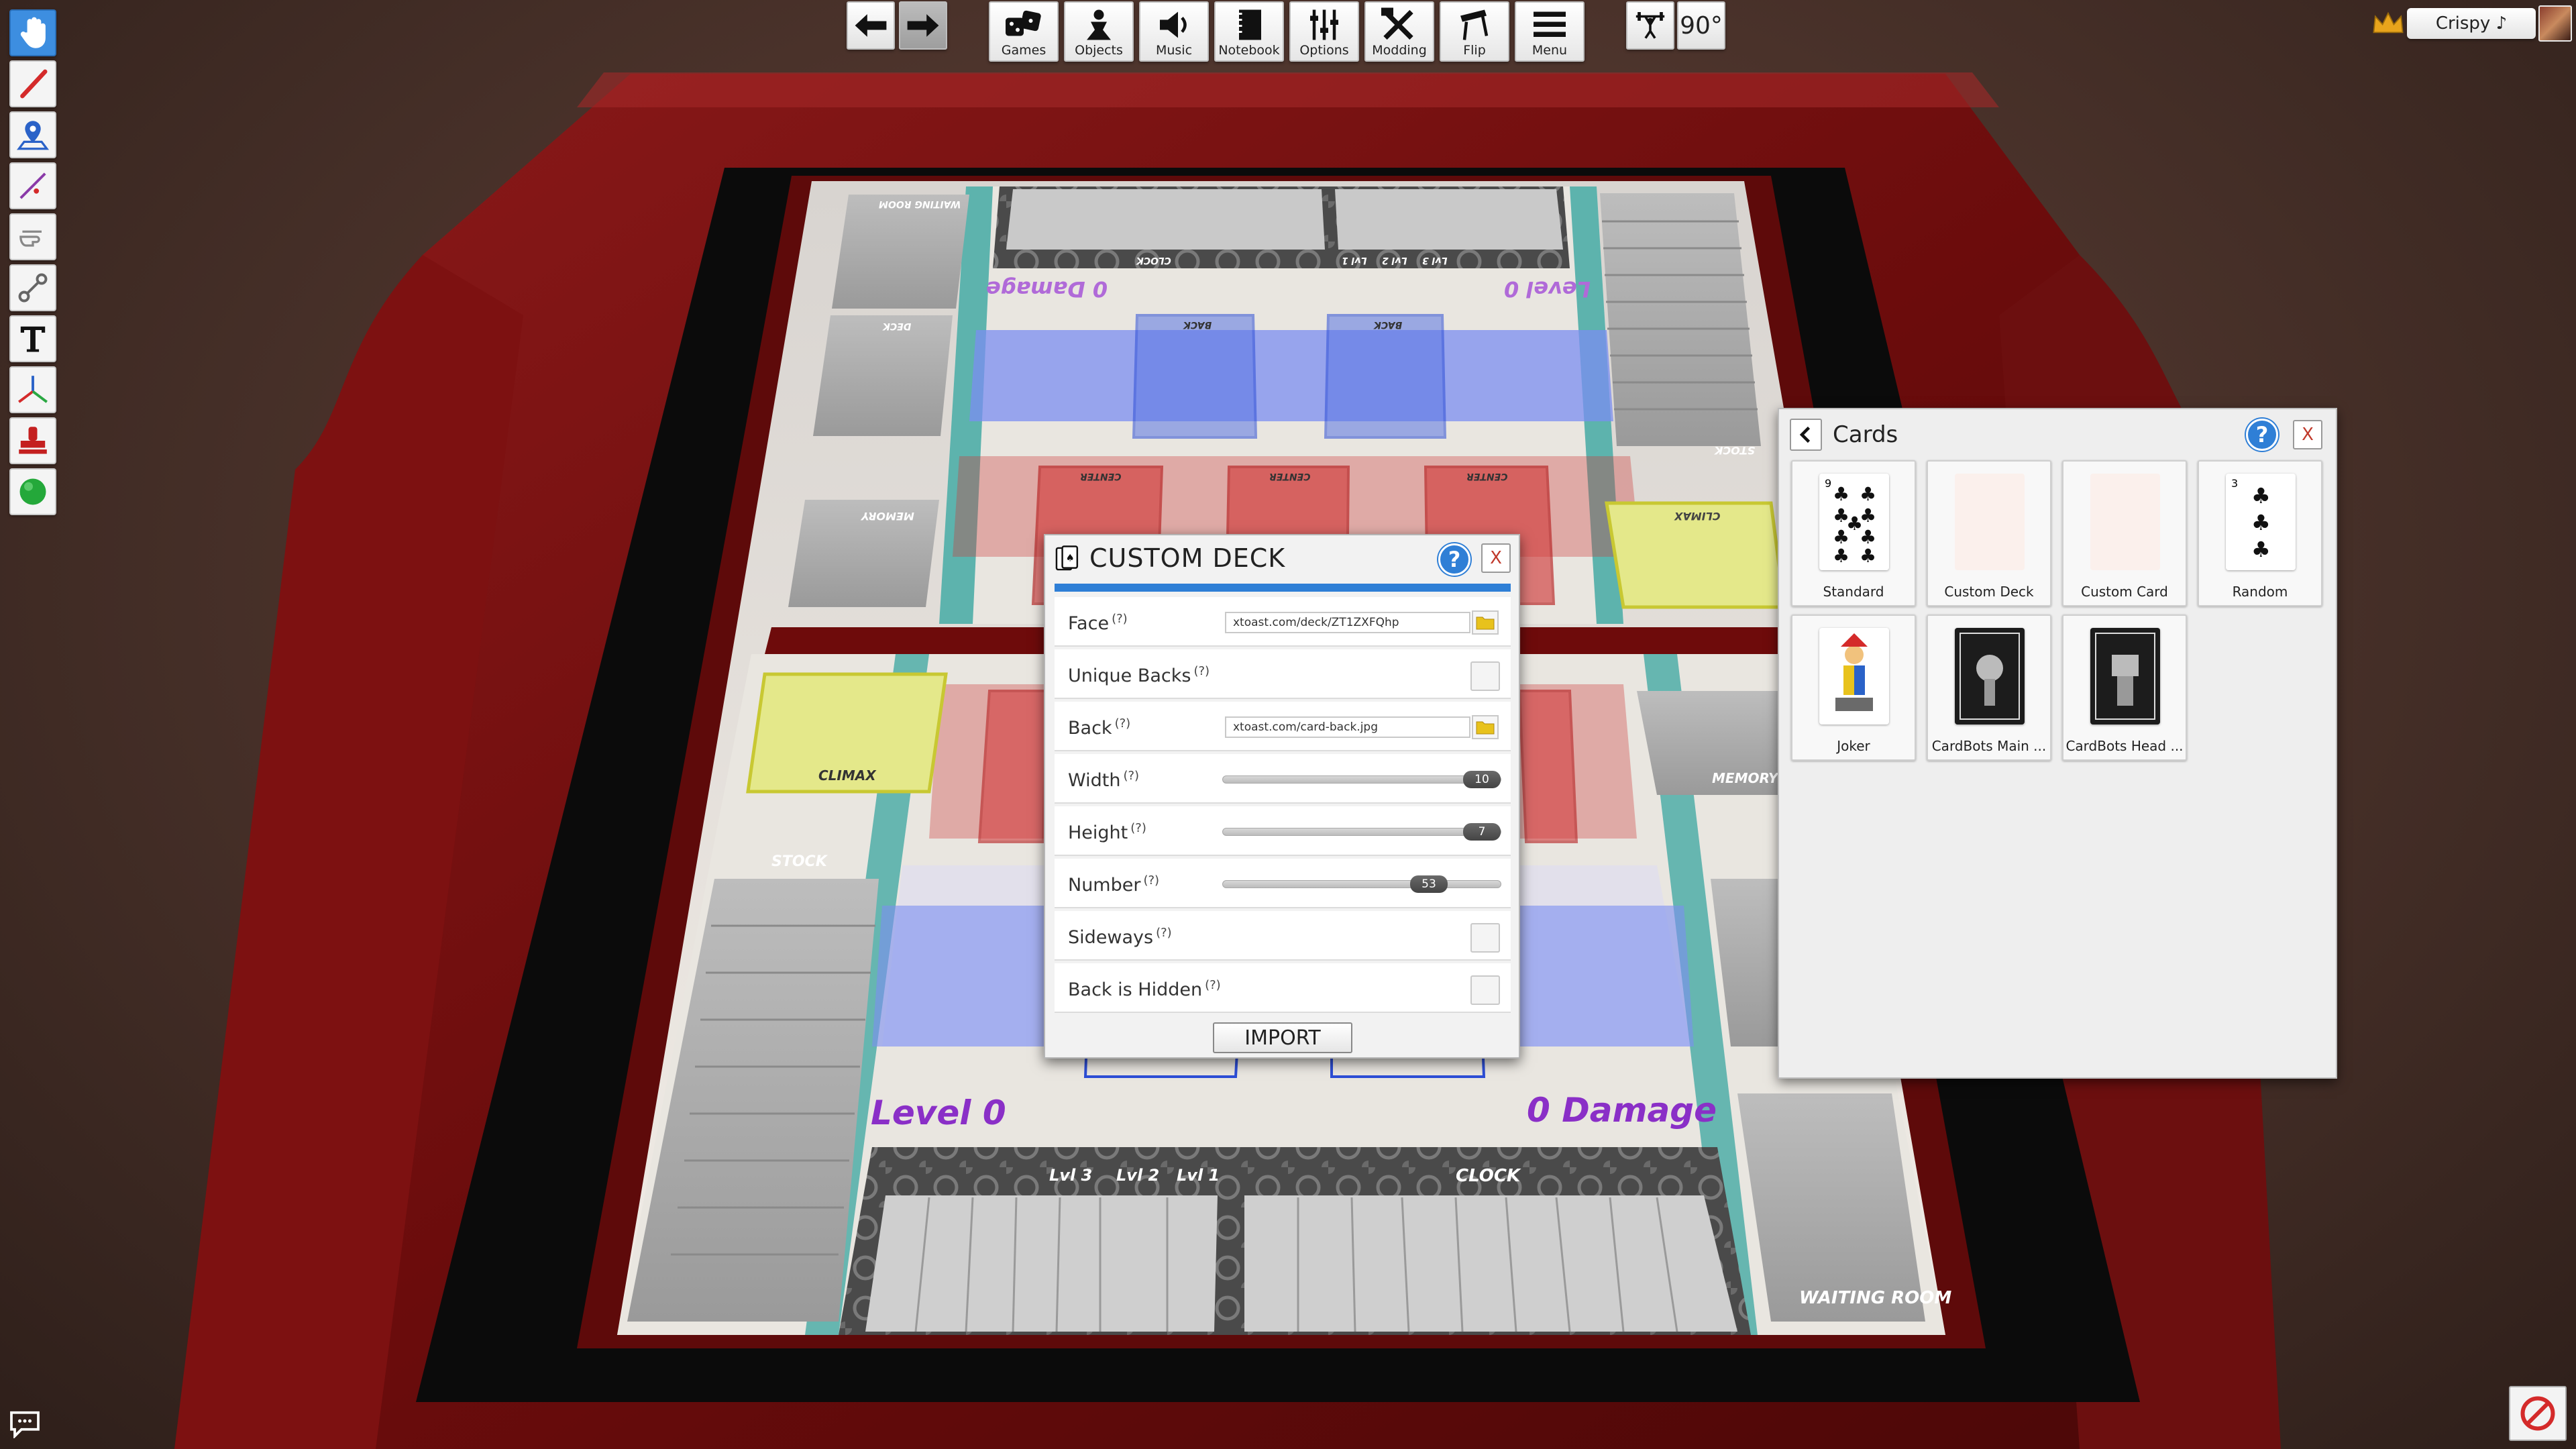  I want to click on undo-button, so click(871, 25).